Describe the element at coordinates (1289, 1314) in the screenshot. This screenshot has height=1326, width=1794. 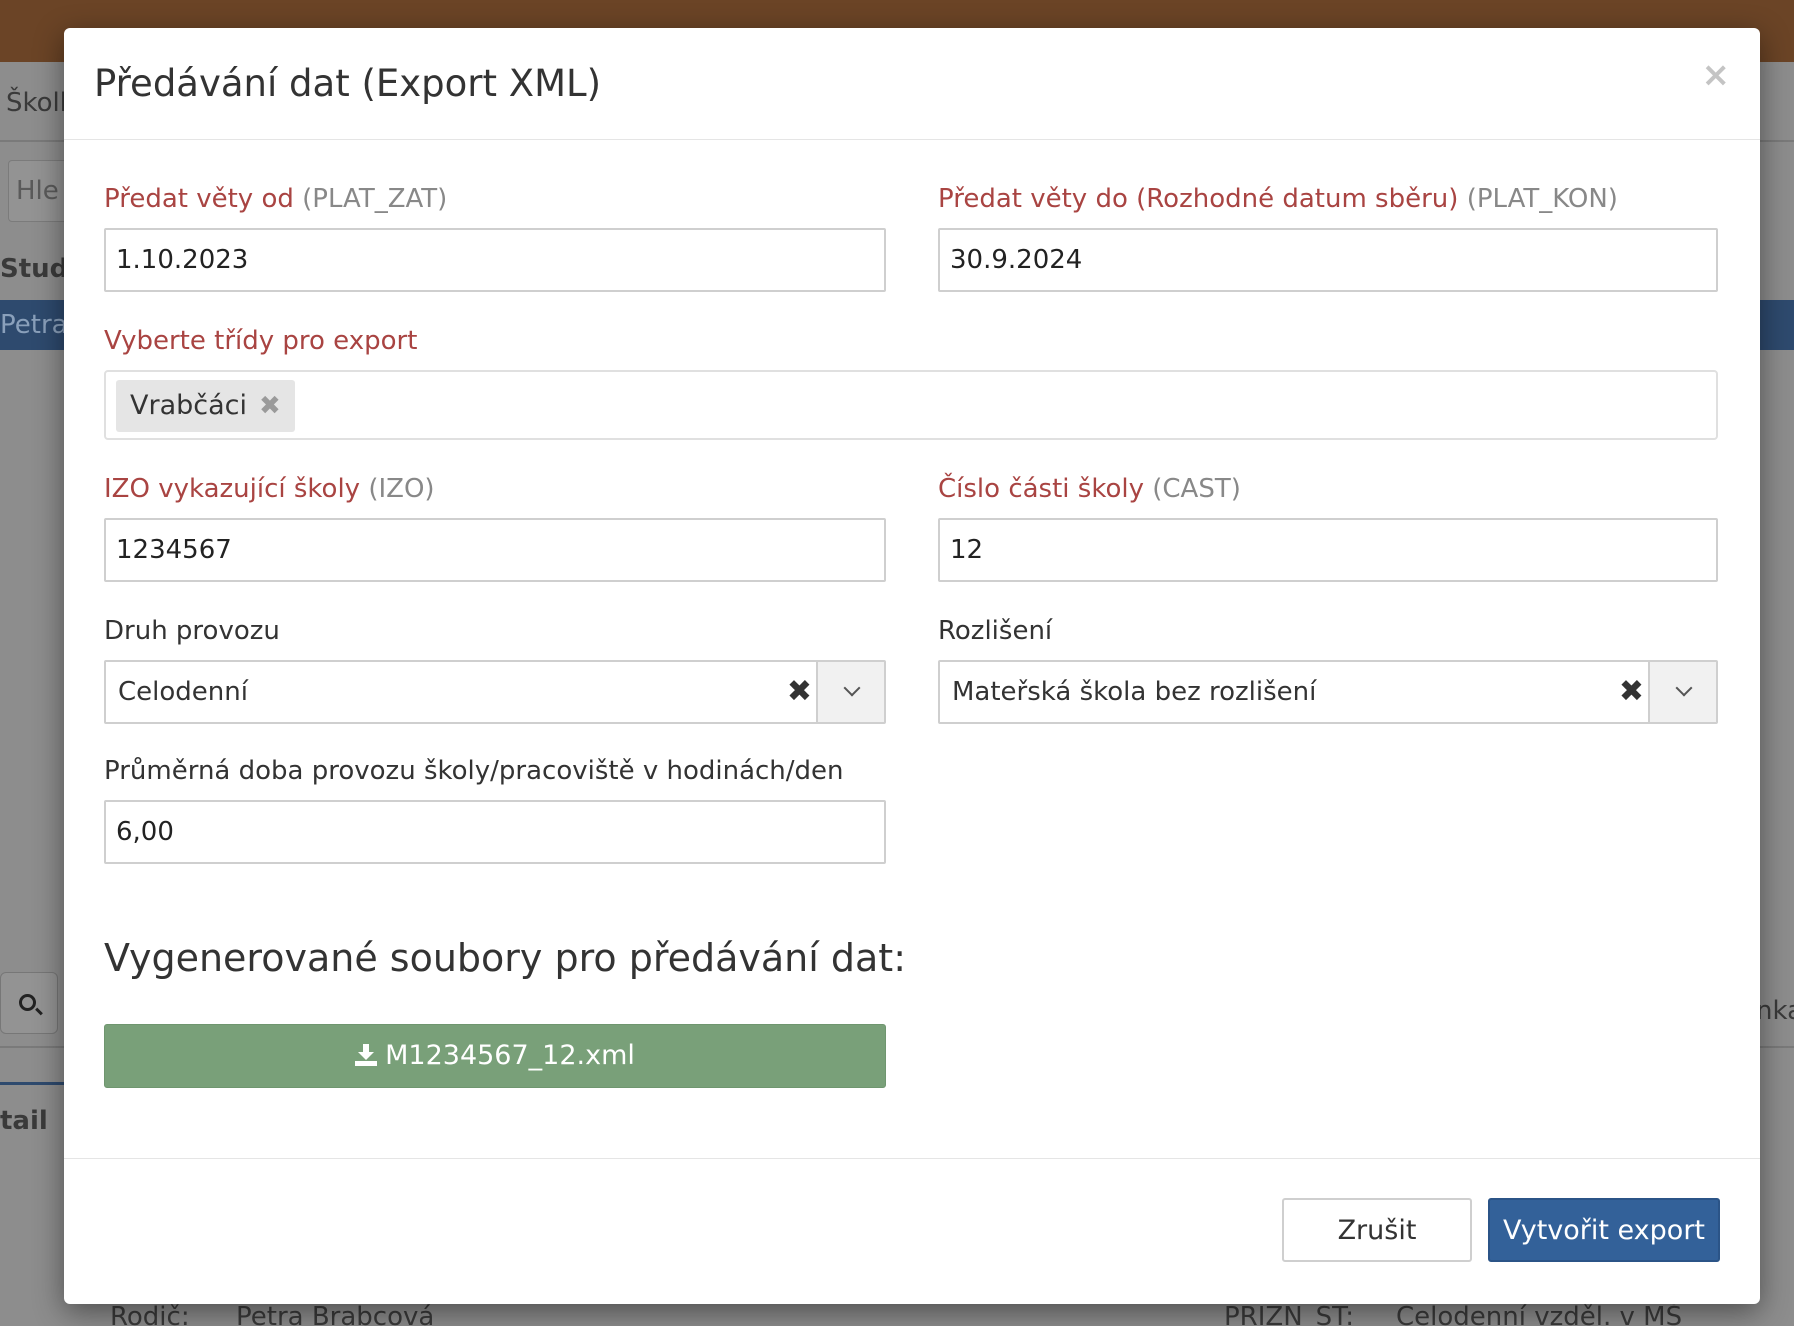
I see `detail-label: PRIZN_ST:` at that location.